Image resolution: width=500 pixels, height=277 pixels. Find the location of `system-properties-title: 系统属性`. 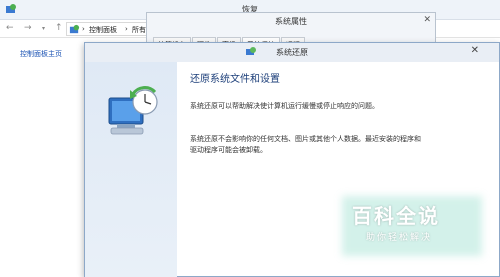

system-properties-title: 系统属性 is located at coordinates (291, 21).